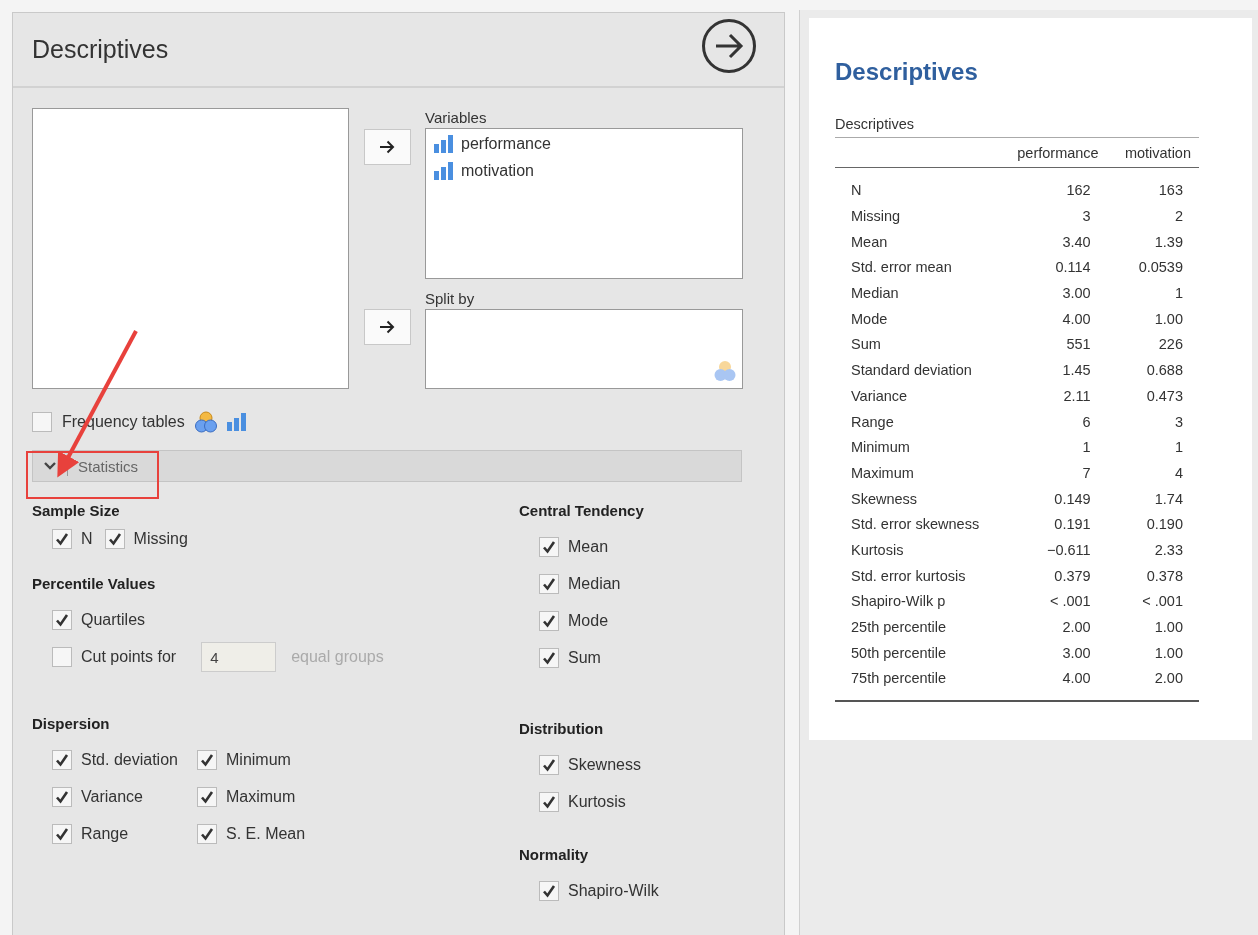  What do you see at coordinates (129, 760) in the screenshot?
I see `option-label: Std. deviation` at bounding box center [129, 760].